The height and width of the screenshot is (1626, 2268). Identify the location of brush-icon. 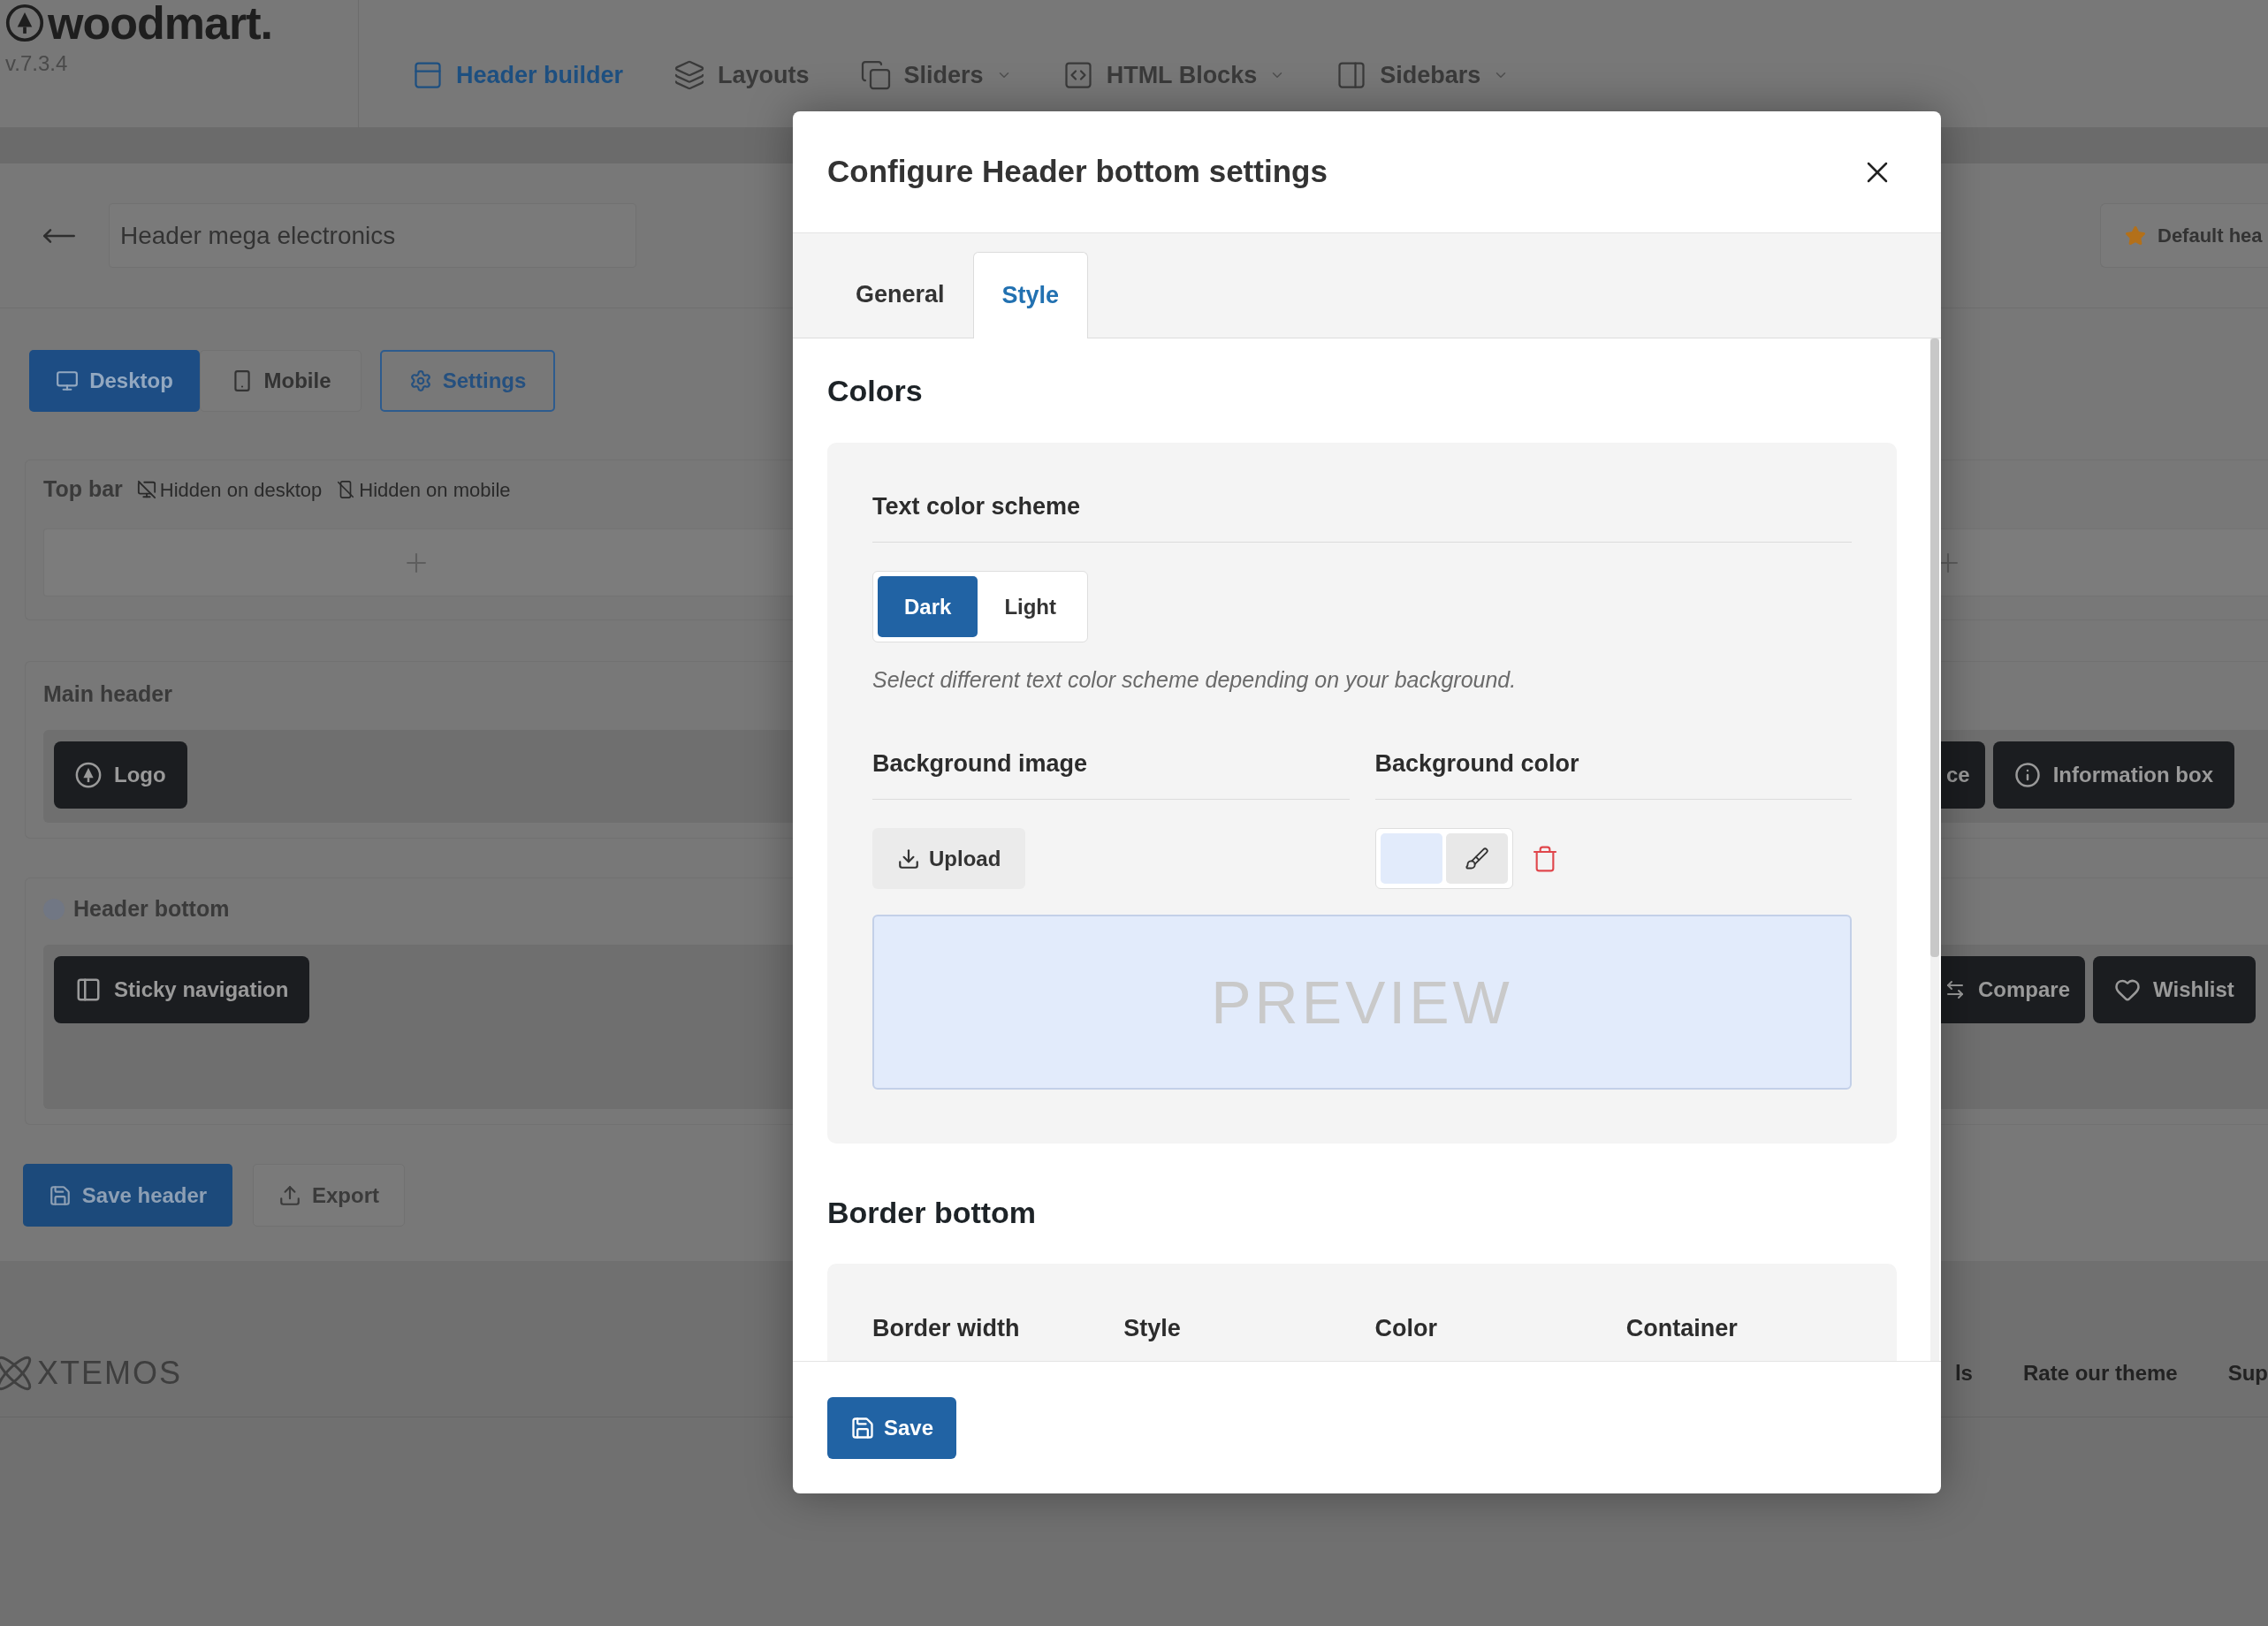
(1477, 858).